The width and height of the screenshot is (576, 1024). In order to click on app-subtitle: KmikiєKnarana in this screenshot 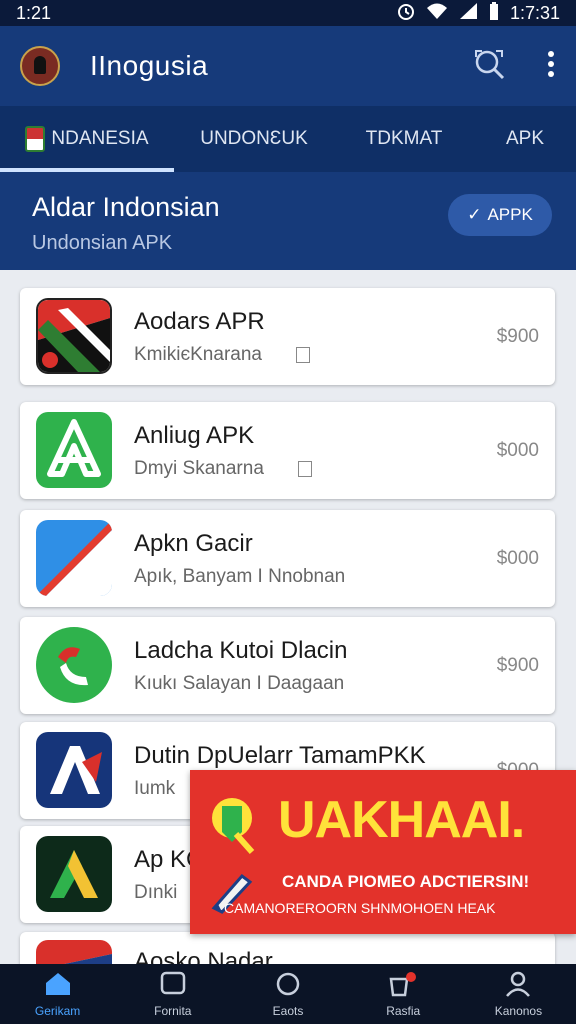, I will do `click(222, 355)`.